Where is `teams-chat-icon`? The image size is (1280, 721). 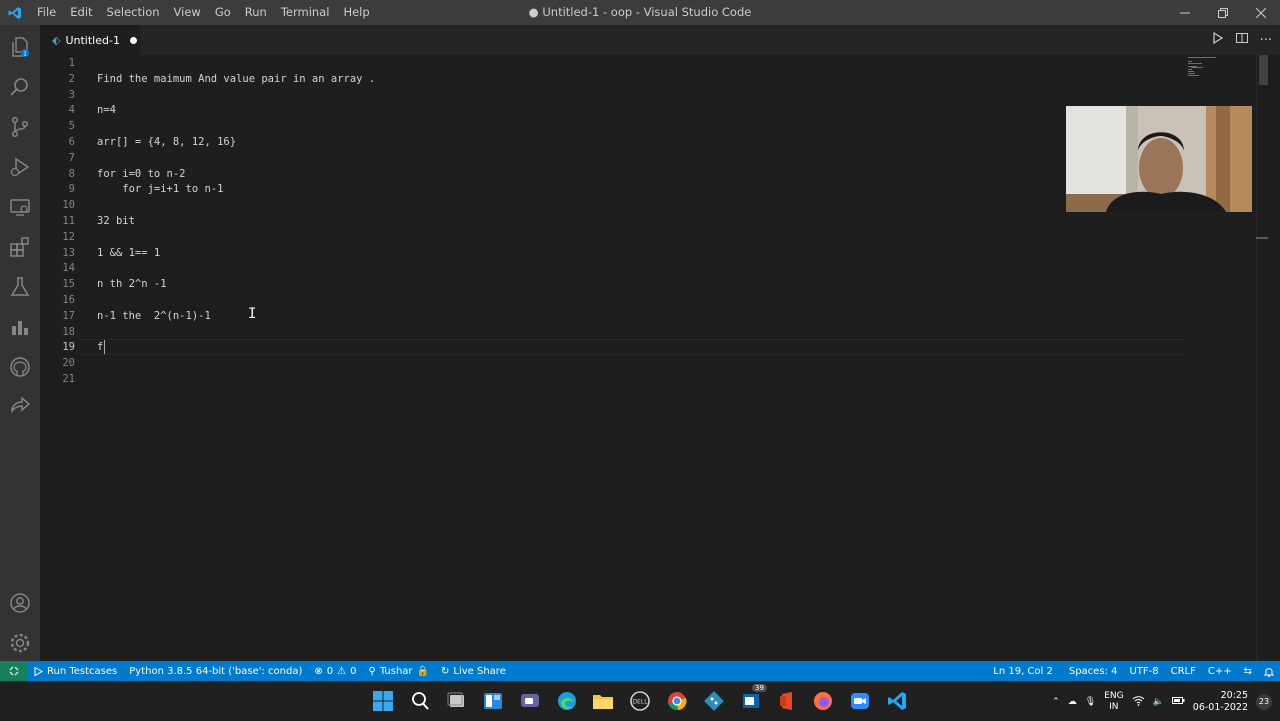 teams-chat-icon is located at coordinates (530, 701).